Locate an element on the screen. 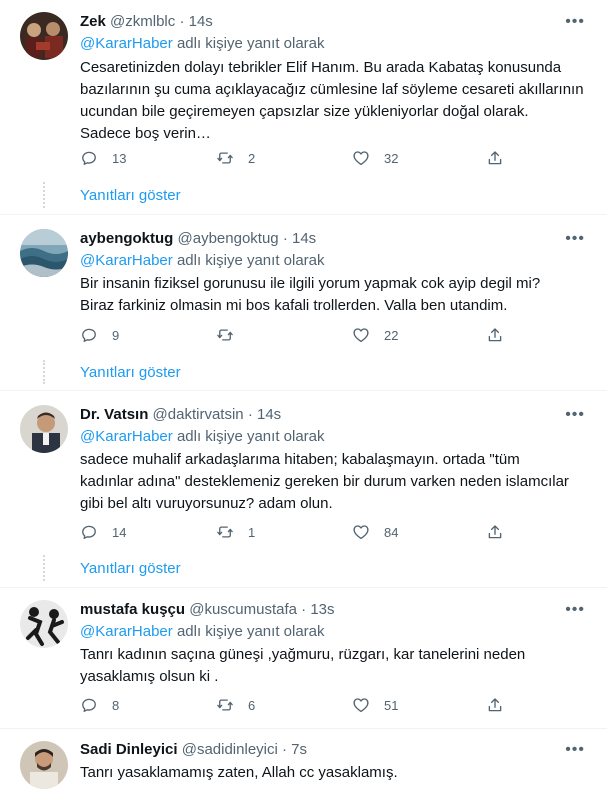  retweet-count: 2 is located at coordinates (252, 158).